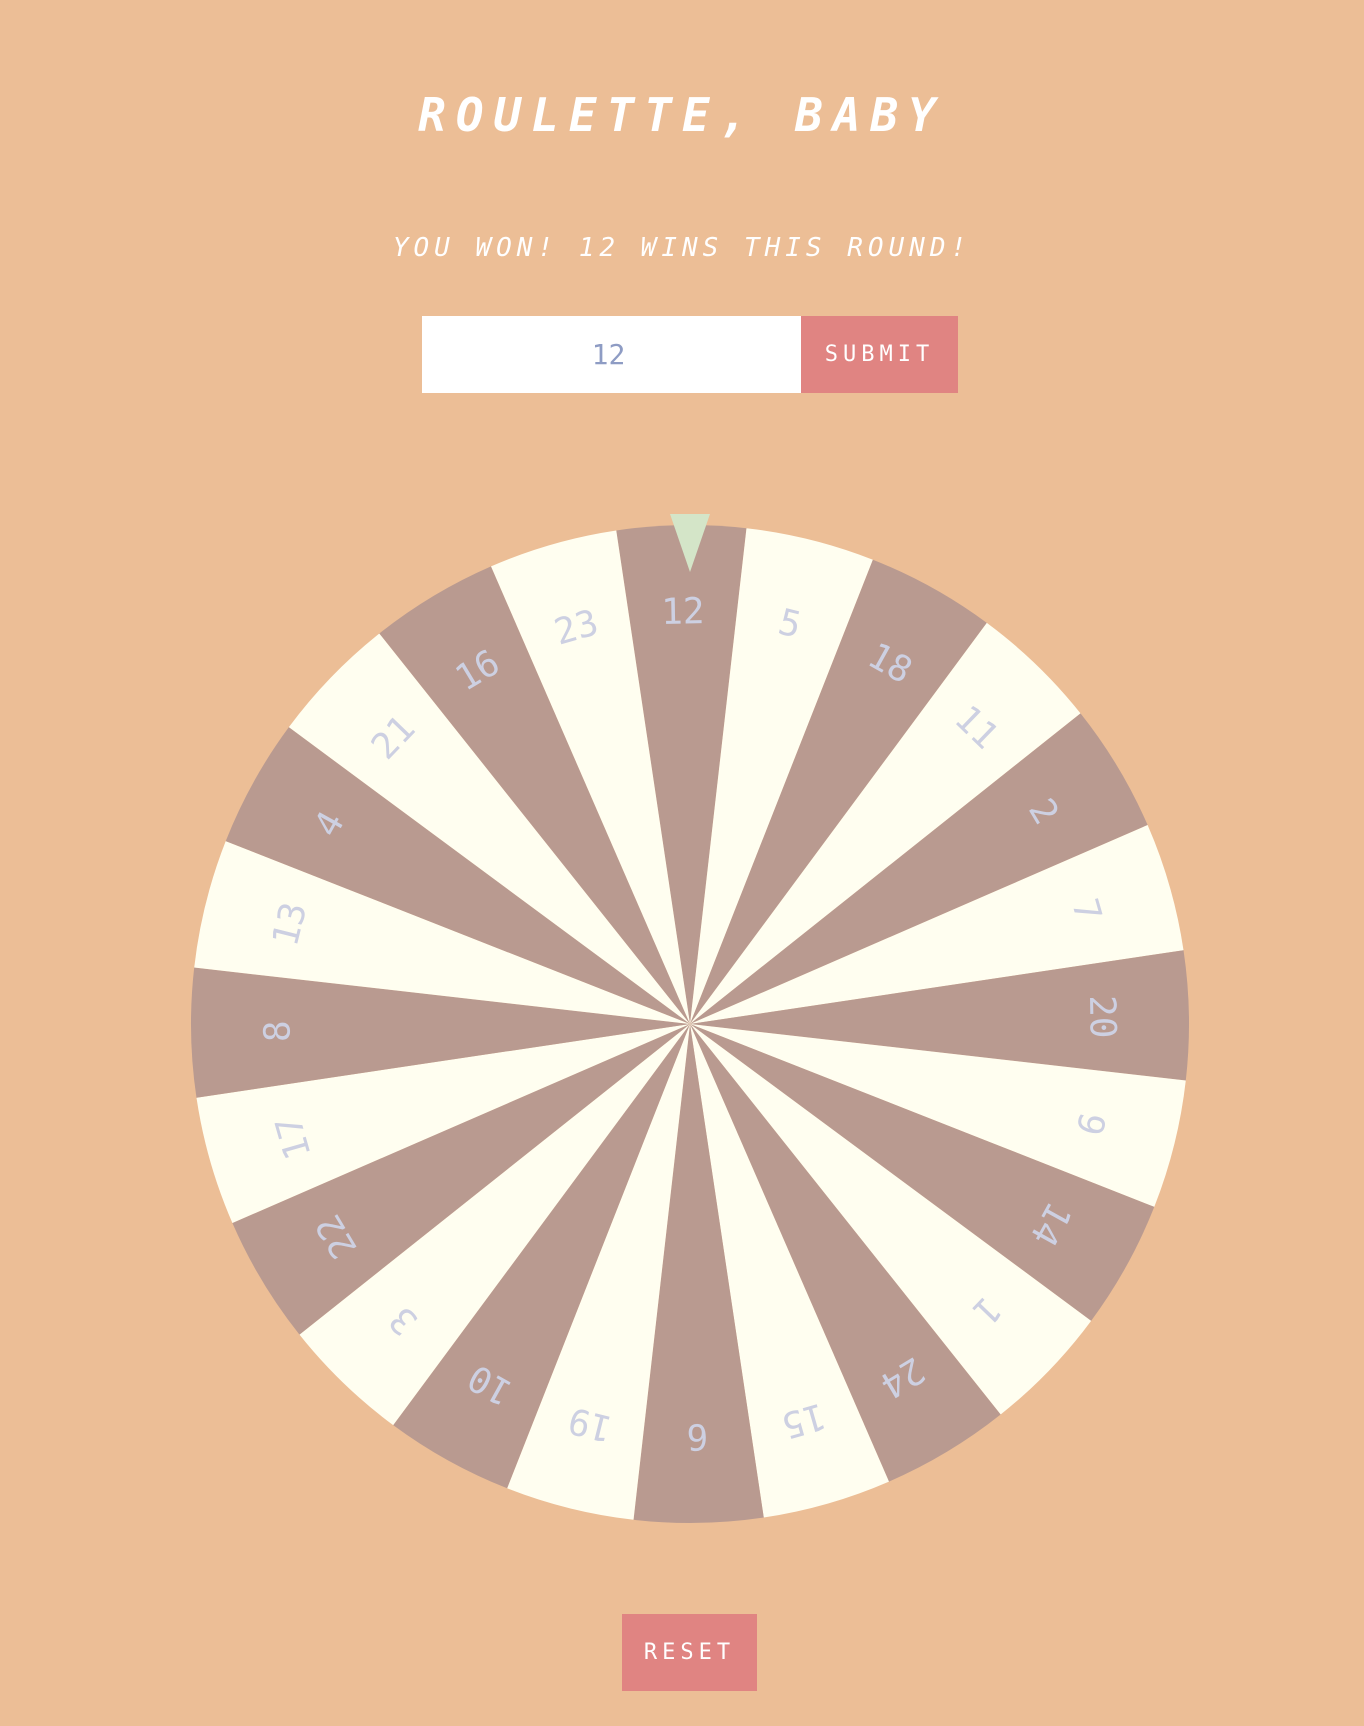 The width and height of the screenshot is (1364, 1726). I want to click on wheel-number: 12, so click(683, 612).